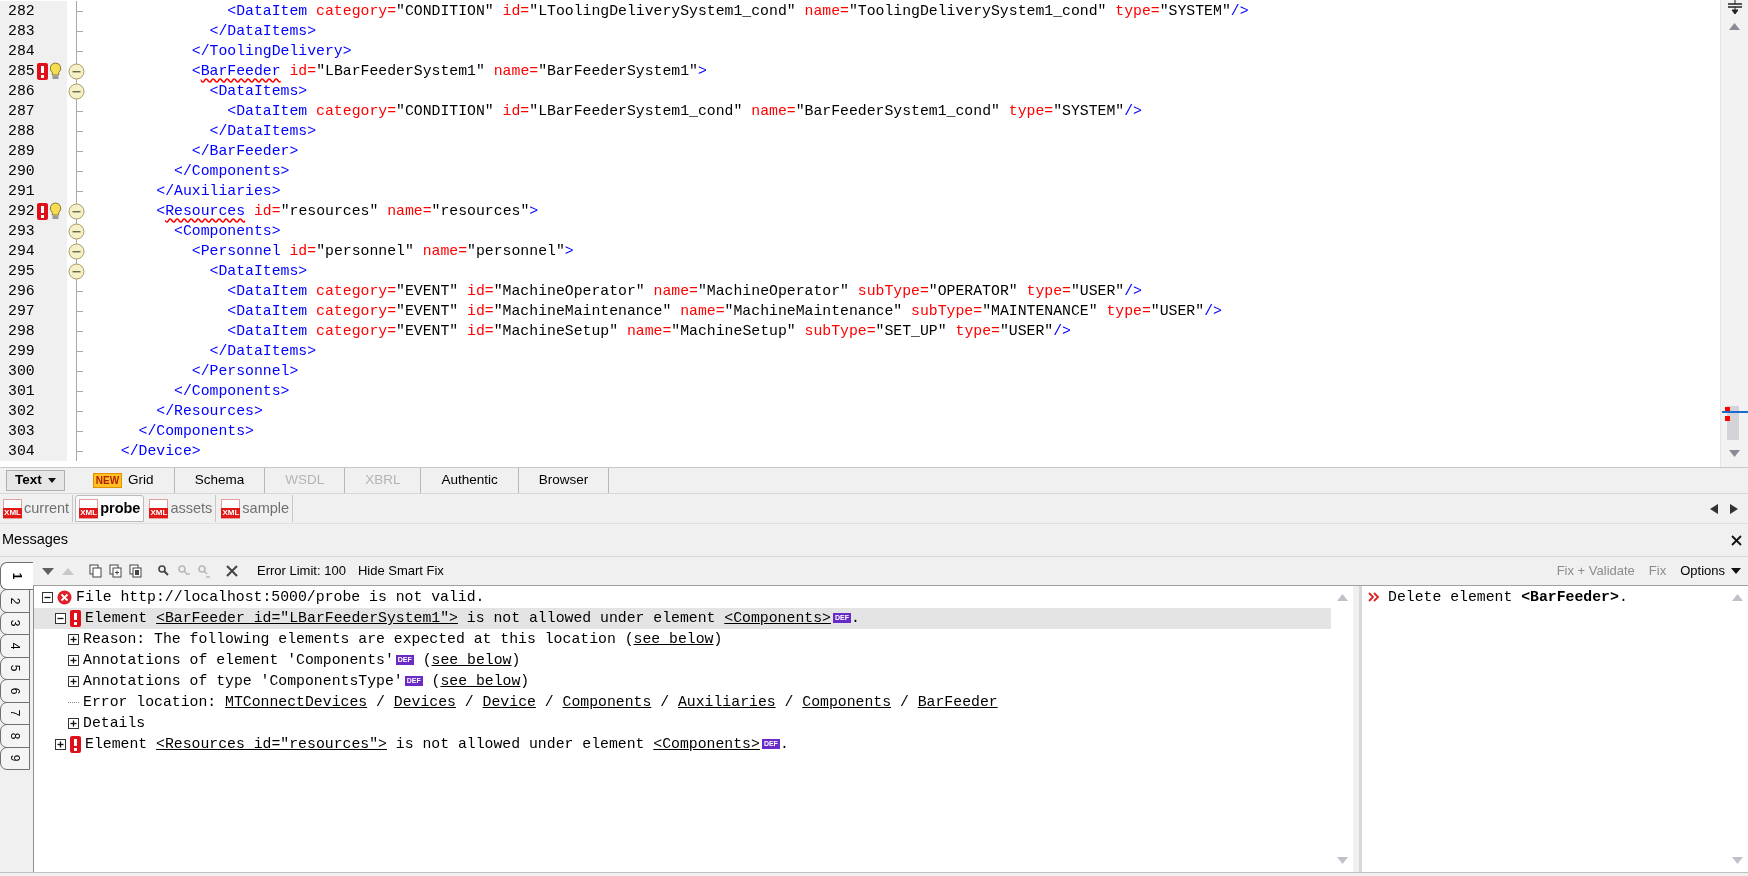 The image size is (1748, 876). I want to click on scroll-up-icon, so click(1734, 26).